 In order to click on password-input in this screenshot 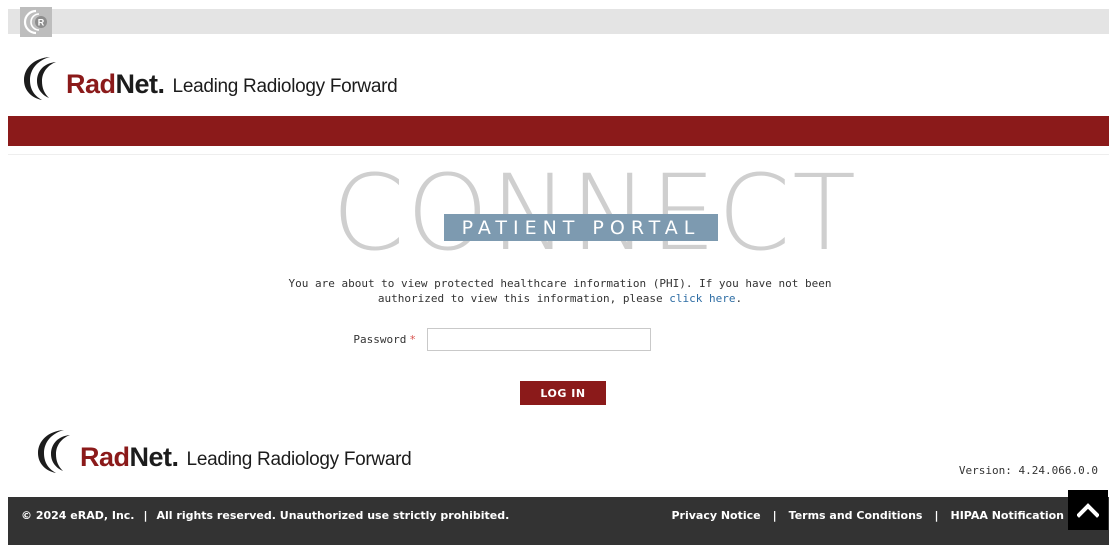, I will do `click(539, 339)`.